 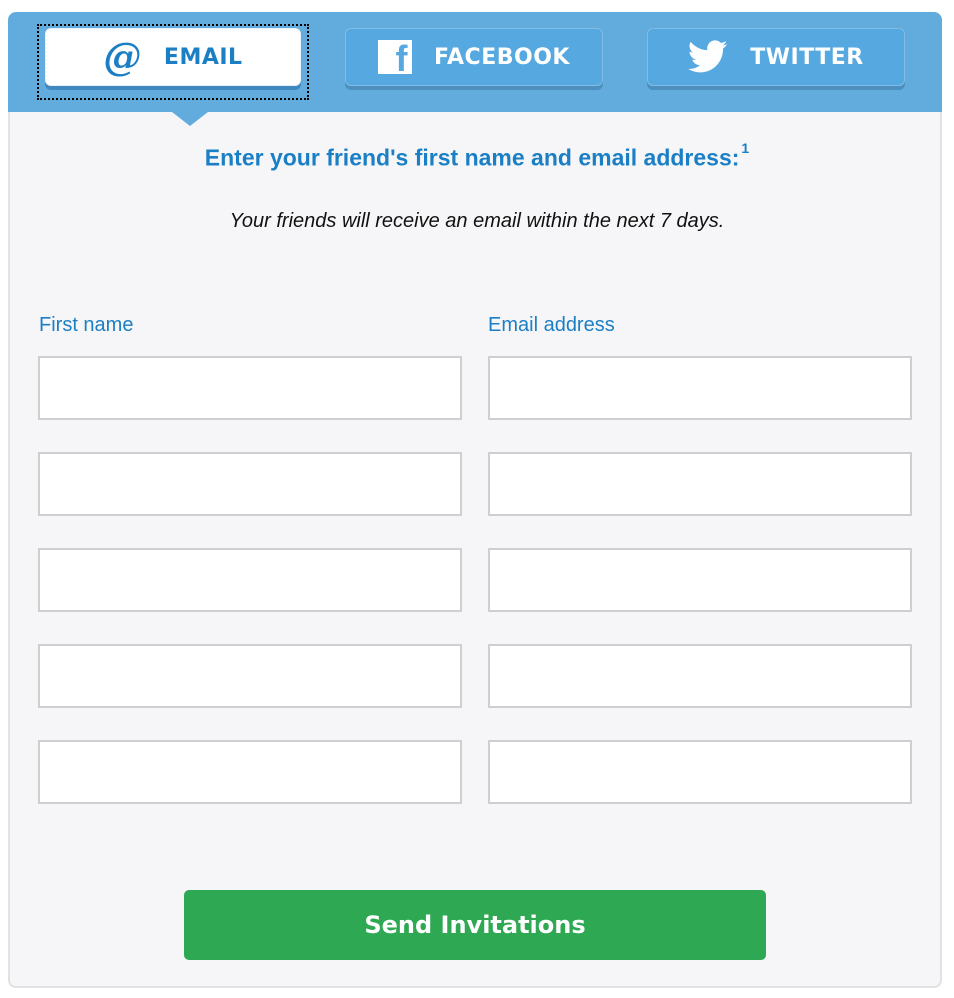 I want to click on send-invitations-button: Send Invitations, so click(x=475, y=925).